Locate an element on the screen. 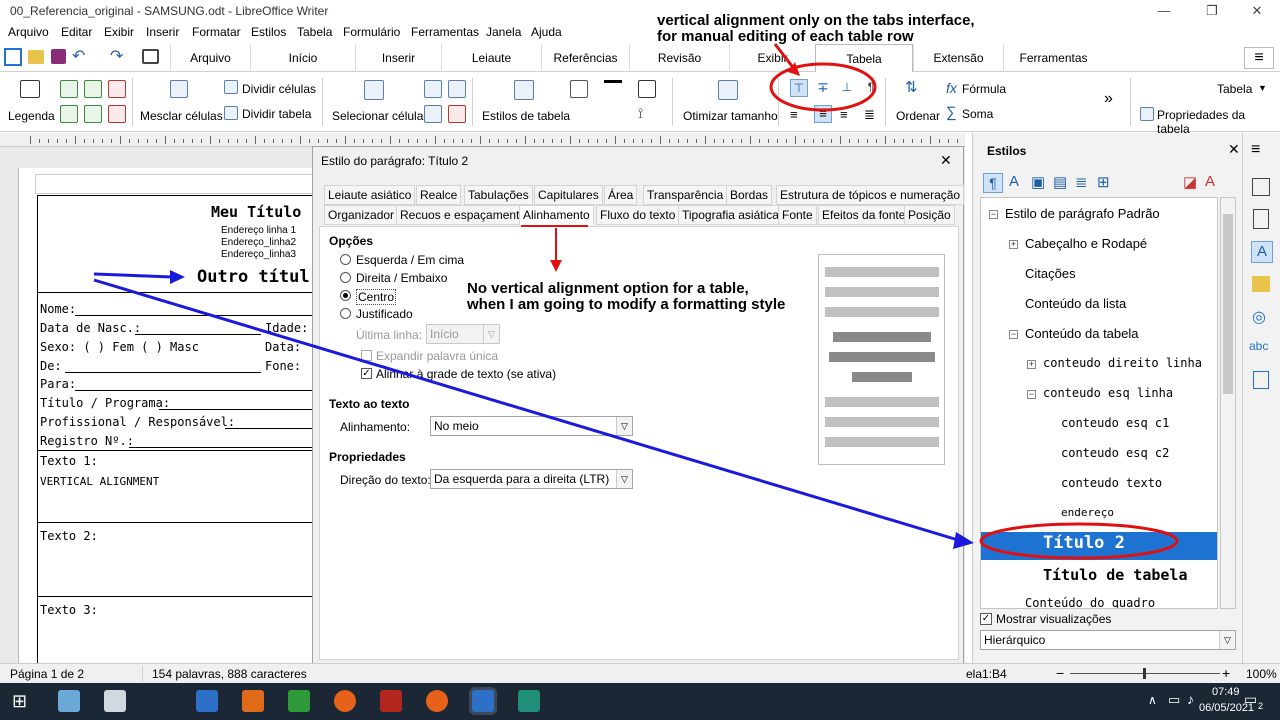 This screenshot has width=1280, height=720. otimizar-tamanho-label: Otimizar tamanho is located at coordinates (730, 116).